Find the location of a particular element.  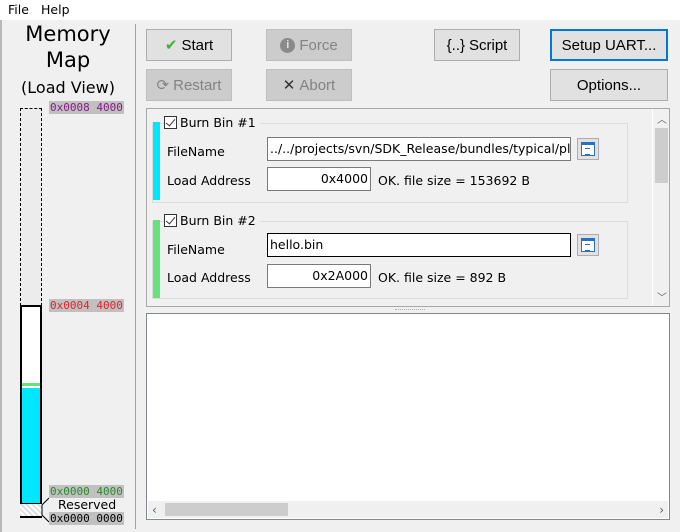

bin-title: Burn Bin #1 is located at coordinates (218, 122).